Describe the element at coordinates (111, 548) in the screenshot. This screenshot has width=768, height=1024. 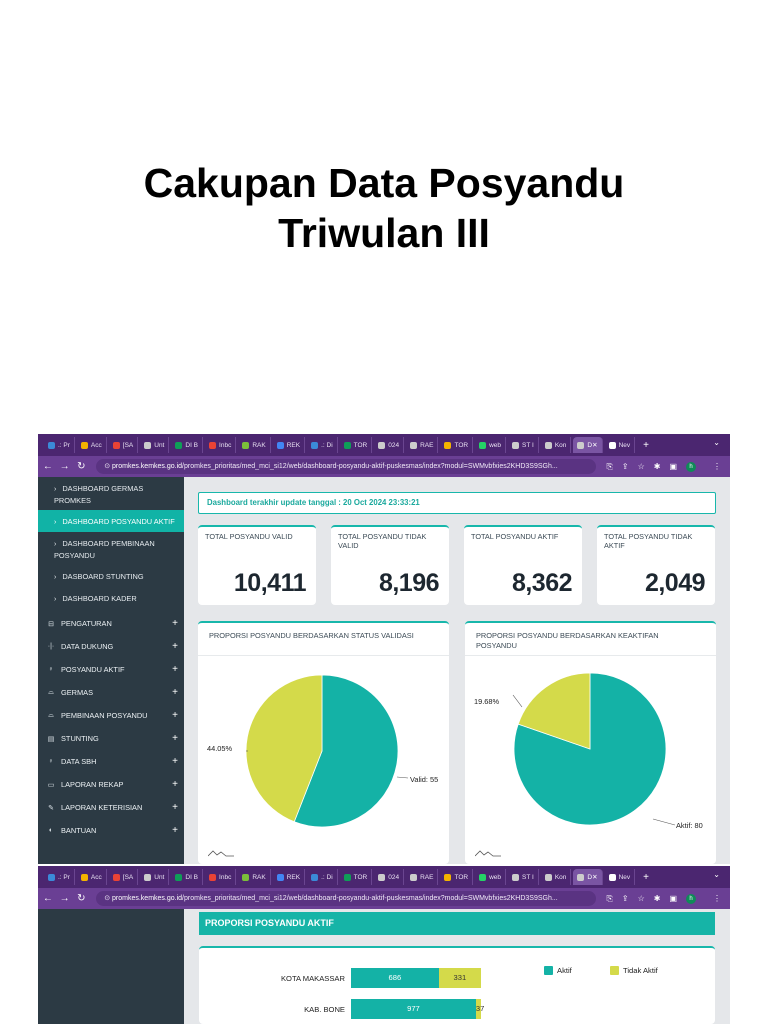
I see `sidebar-subitem-3: › DASHBOARD PEMBINAAN POSYANDU` at that location.